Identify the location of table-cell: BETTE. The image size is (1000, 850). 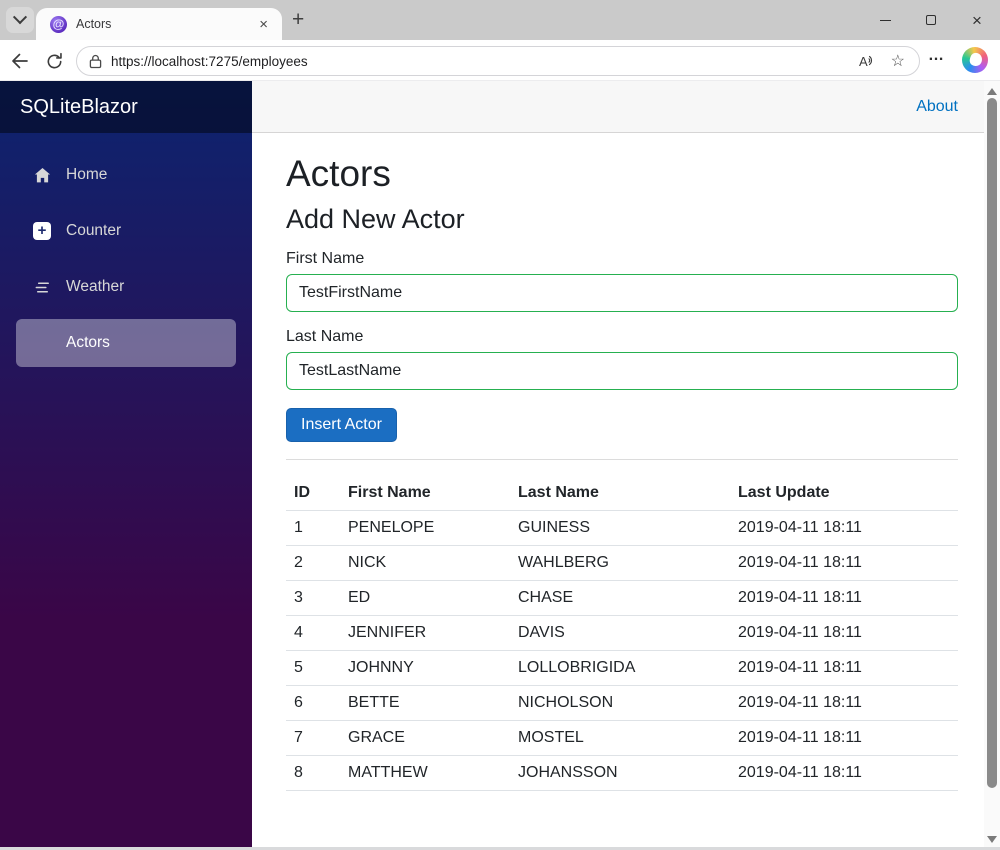
(425, 703).